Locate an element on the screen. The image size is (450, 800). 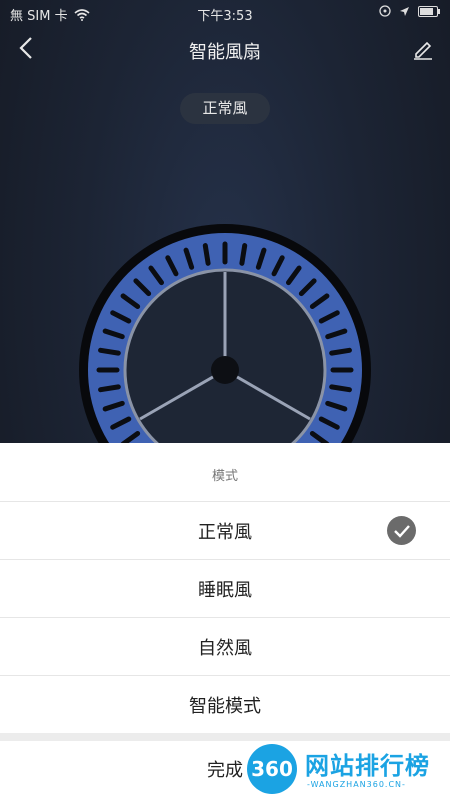
option-label: 智能模式 is located at coordinates (225, 706).